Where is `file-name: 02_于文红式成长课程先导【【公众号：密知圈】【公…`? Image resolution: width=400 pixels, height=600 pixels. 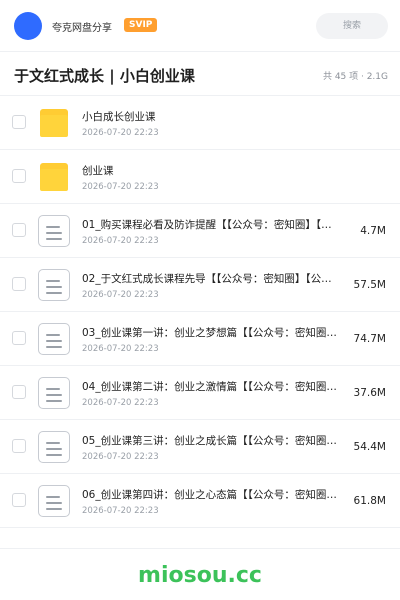 file-name: 02_于文红式成长课程先导【【公众号：密知圈】【公… is located at coordinates (218, 278).